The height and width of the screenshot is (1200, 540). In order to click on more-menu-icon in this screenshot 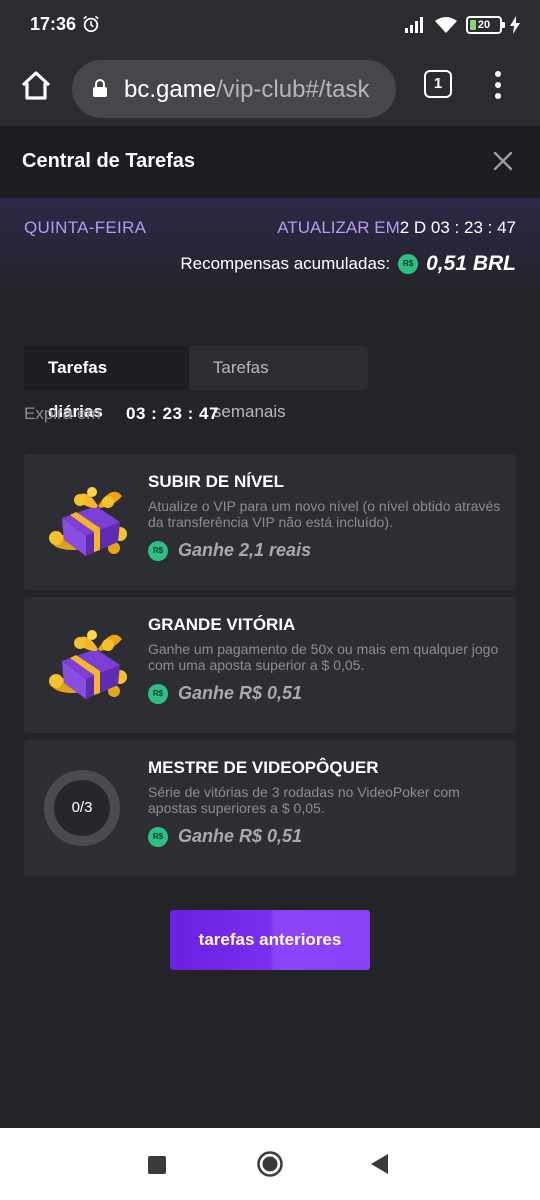, I will do `click(498, 85)`.